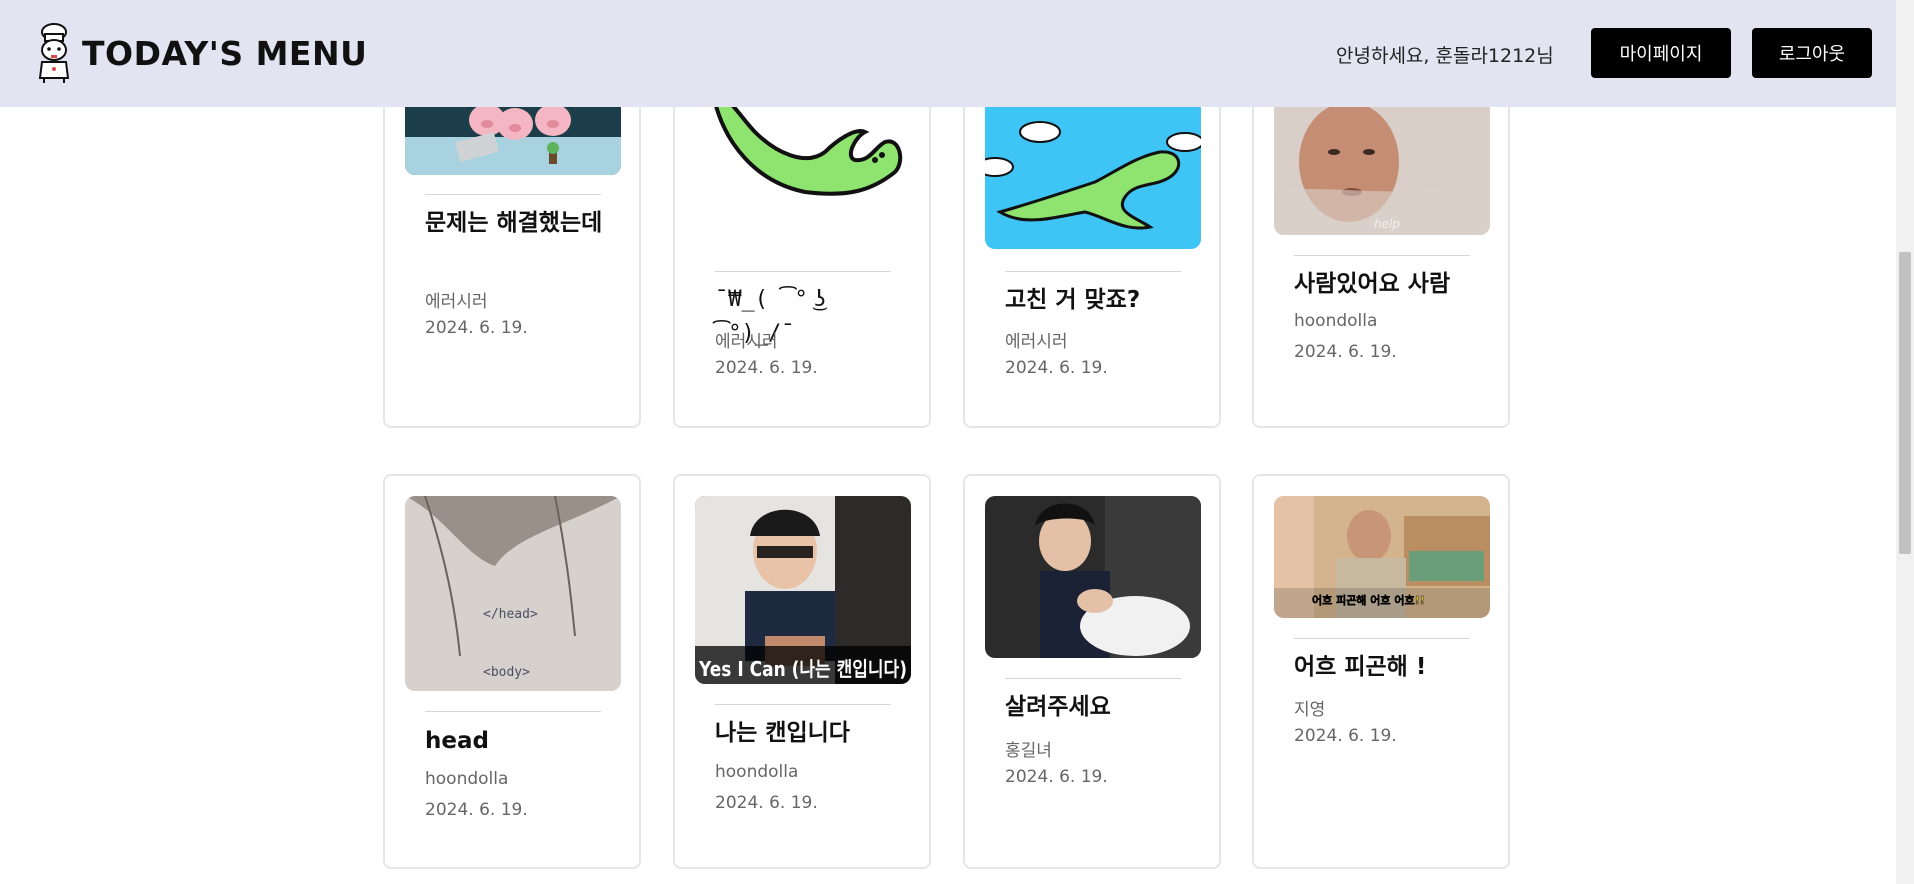 The height and width of the screenshot is (884, 1914). I want to click on neck-tattoo-image: </head> <body>, so click(513, 593).